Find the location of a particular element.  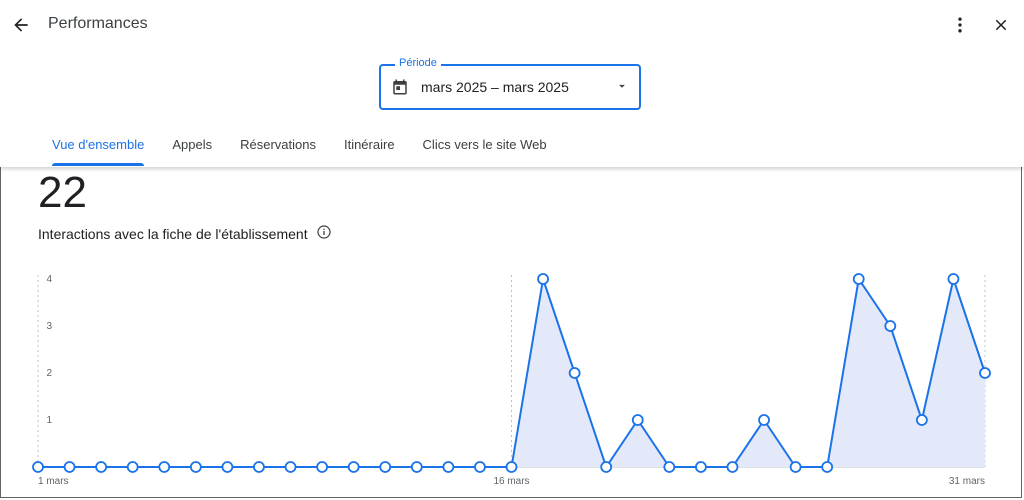

period-select: Période mars 2025 – mars 2025 is located at coordinates (510, 83).